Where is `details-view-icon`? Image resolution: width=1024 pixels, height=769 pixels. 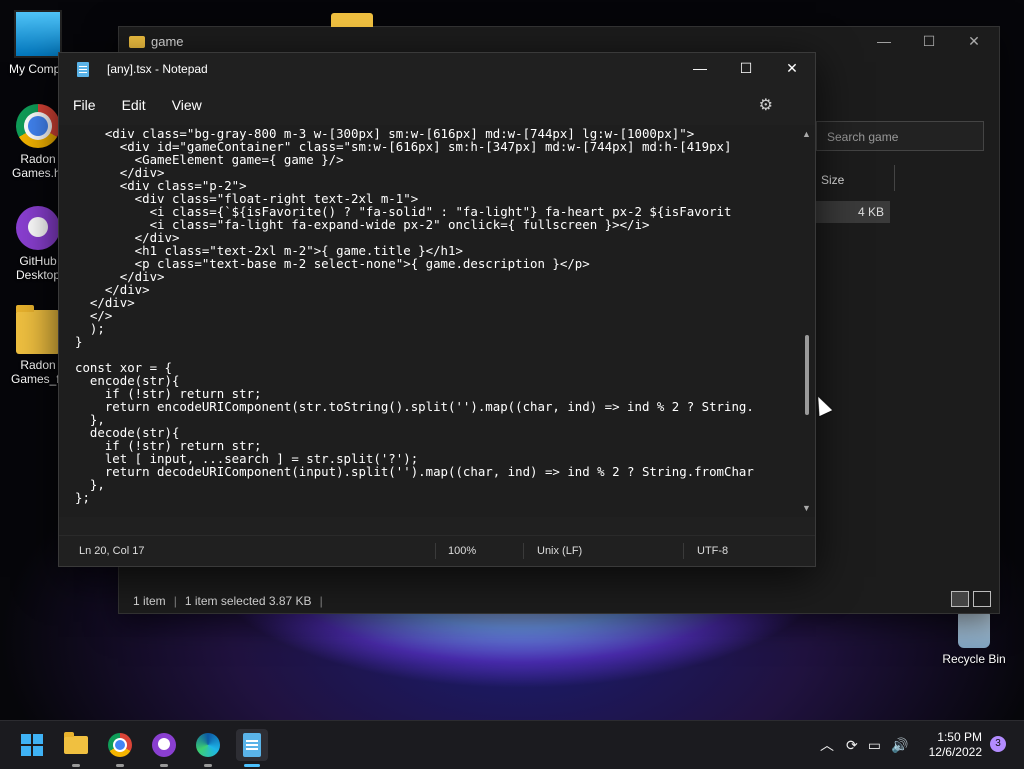
details-view-icon is located at coordinates (960, 599).